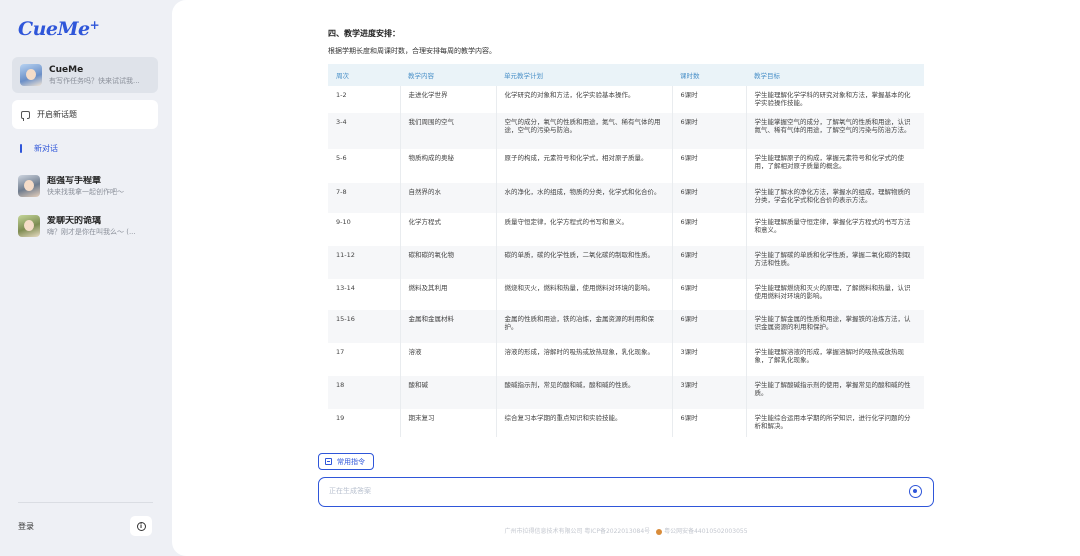 Image resolution: width=1080 pixels, height=556 pixels. I want to click on new-topic-button: 开启新话题, so click(85, 114).